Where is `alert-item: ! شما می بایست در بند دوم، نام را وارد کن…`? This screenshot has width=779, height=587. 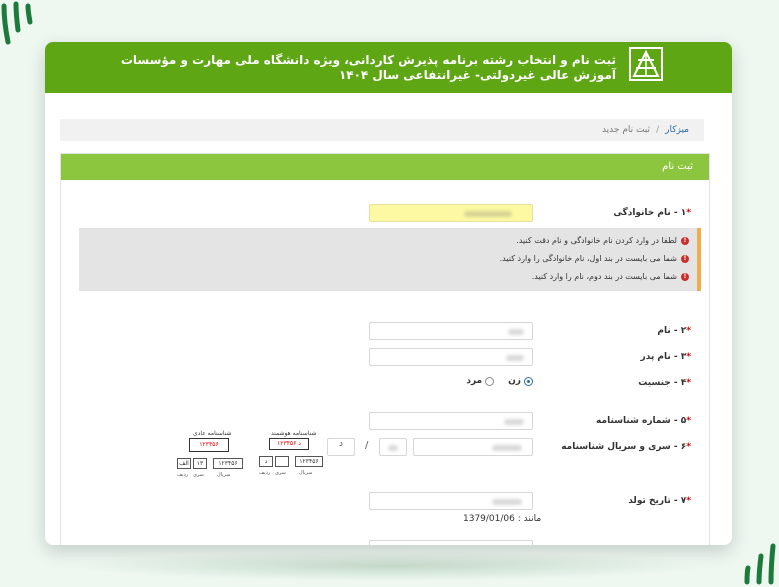
alert-item: ! شما می بایست در بند دوم، نام را وارد کن… is located at coordinates (610, 276).